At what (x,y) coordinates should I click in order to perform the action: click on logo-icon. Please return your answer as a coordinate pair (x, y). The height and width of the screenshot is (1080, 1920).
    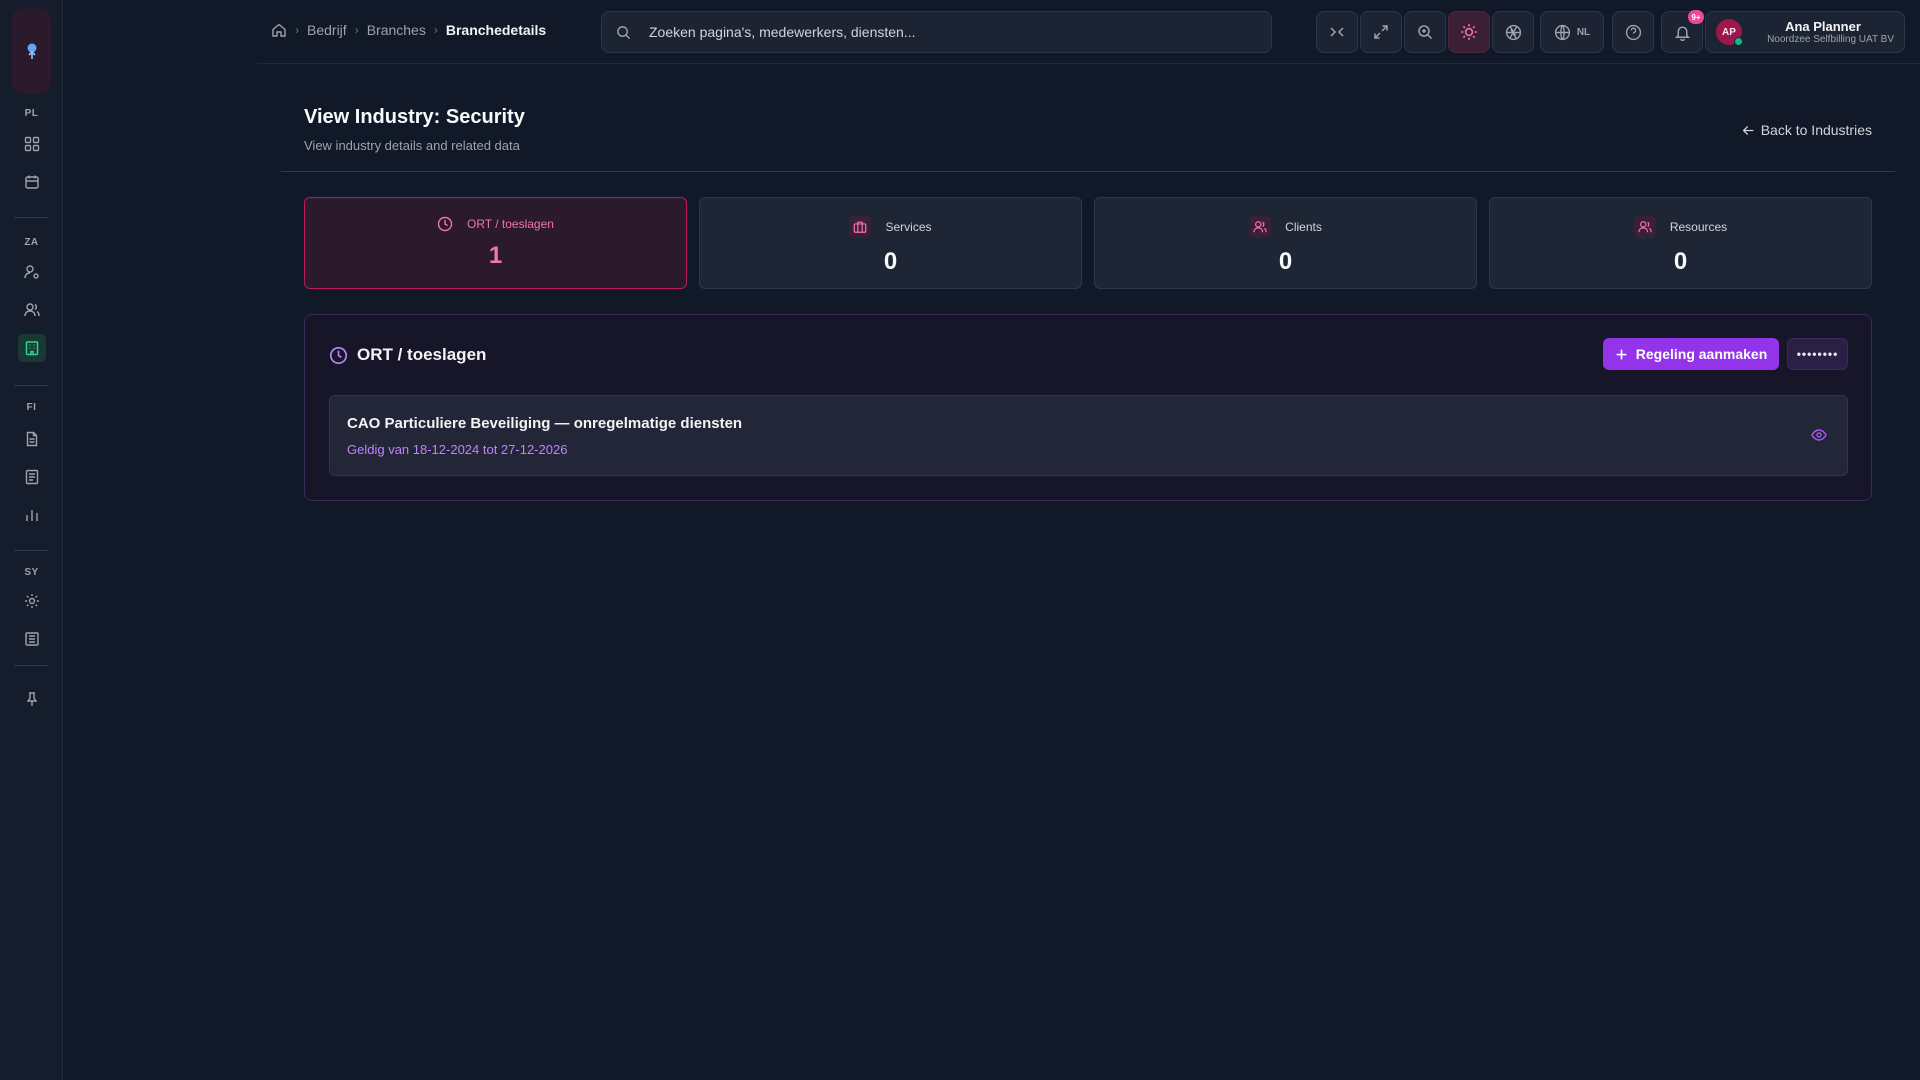
    Looking at the image, I should click on (31, 51).